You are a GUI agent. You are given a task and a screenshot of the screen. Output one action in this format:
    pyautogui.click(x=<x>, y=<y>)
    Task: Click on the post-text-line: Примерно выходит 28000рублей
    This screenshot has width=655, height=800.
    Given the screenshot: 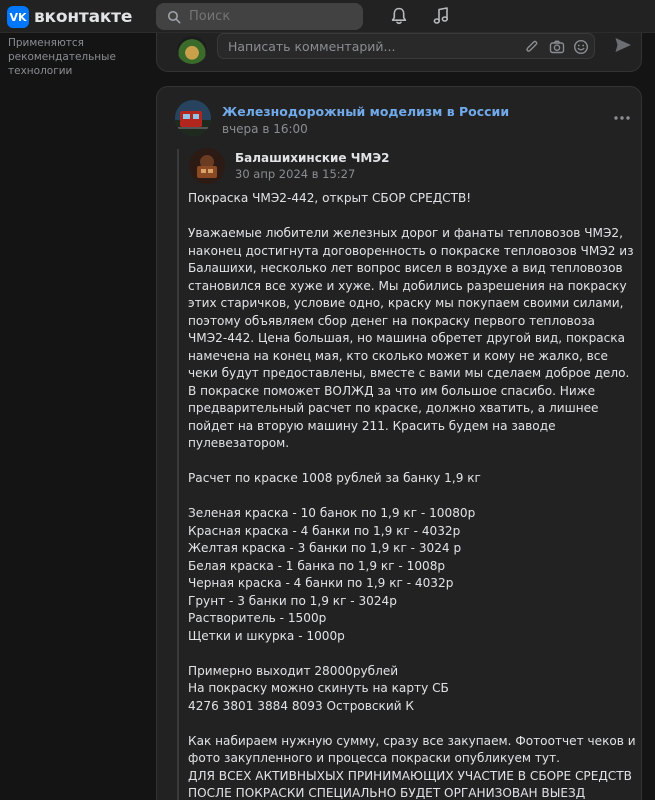 What is the action you would take?
    pyautogui.click(x=293, y=670)
    